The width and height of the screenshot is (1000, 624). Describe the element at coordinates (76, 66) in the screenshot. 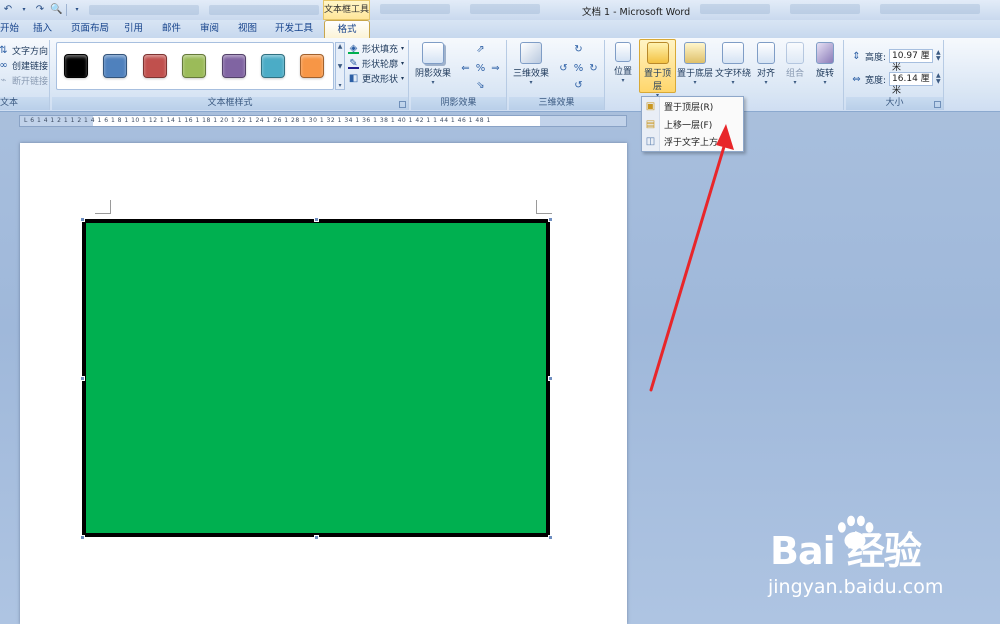

I see `style-swatch-black` at that location.